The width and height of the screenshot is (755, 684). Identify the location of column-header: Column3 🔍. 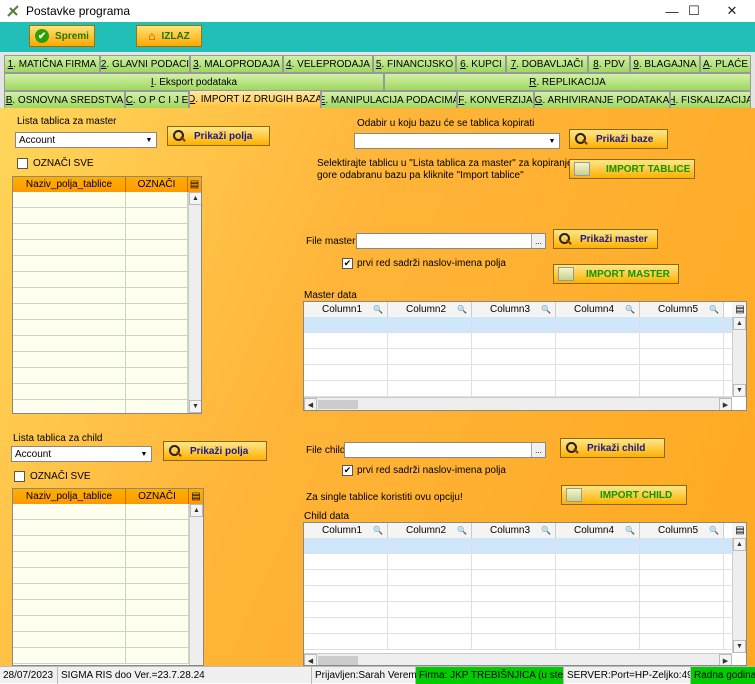
(514, 530).